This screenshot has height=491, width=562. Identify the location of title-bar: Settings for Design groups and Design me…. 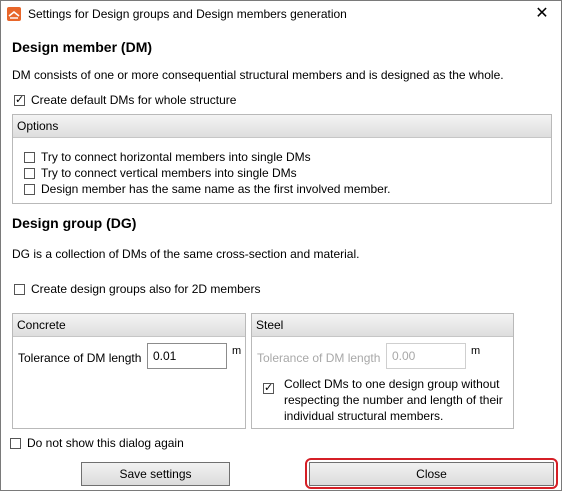
(281, 15).